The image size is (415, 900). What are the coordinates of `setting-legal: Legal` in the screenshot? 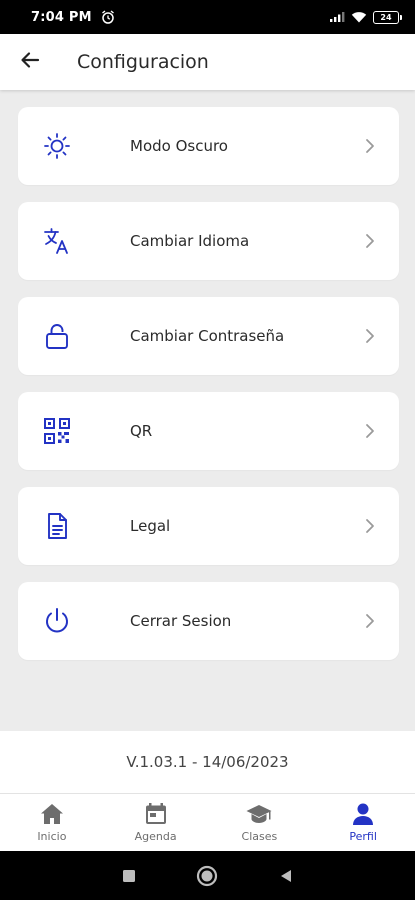 It's located at (208, 526).